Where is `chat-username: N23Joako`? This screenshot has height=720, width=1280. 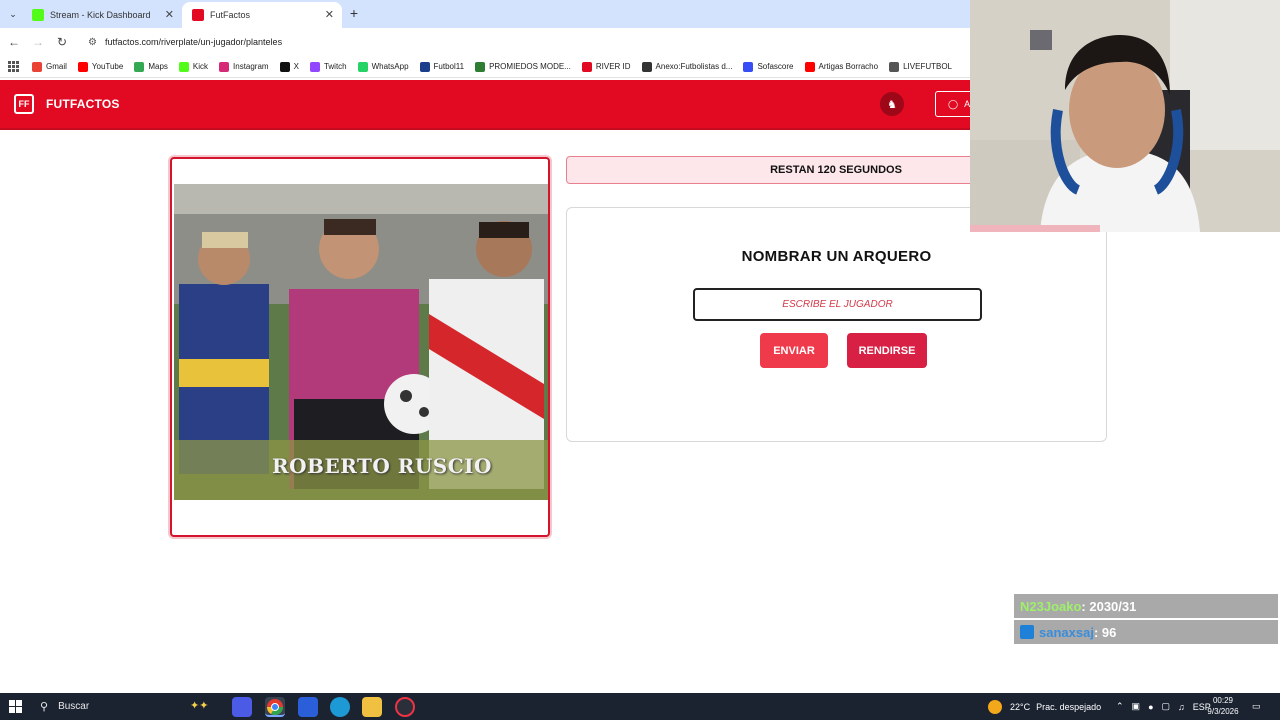 chat-username: N23Joako is located at coordinates (1051, 606).